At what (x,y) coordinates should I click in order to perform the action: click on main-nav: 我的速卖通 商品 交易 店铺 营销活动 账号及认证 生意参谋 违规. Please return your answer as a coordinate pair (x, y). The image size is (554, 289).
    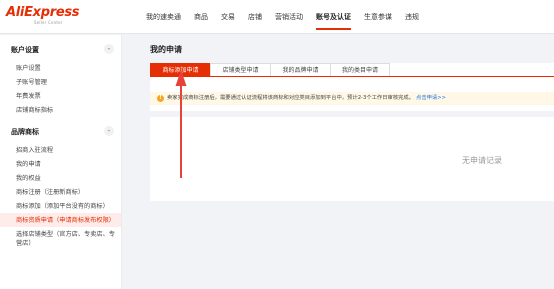
    Looking at the image, I should click on (289, 17).